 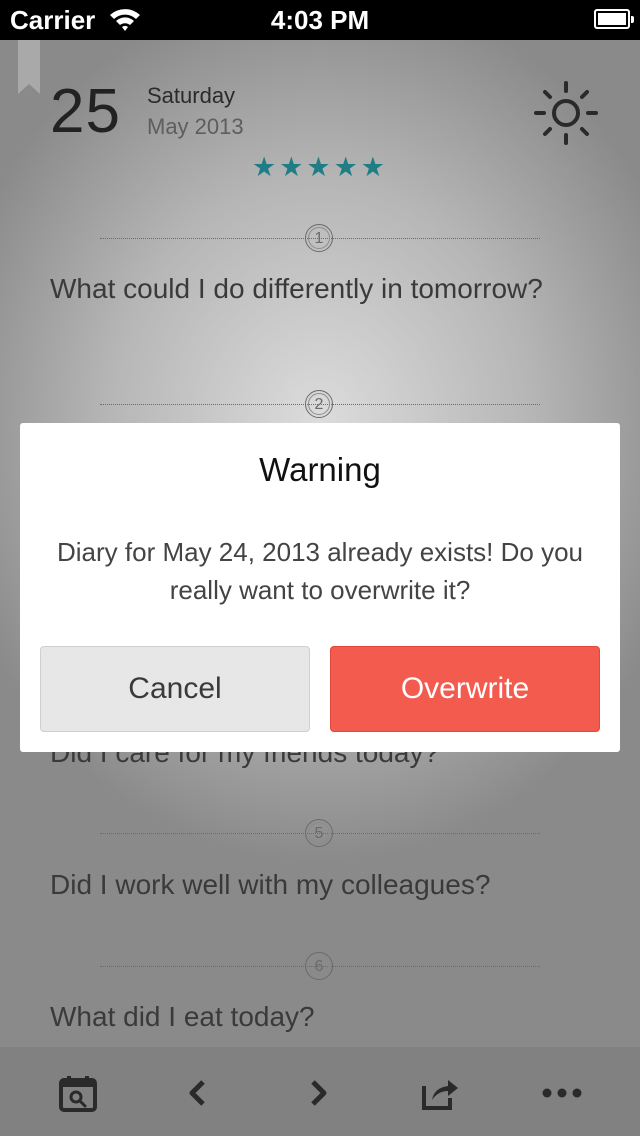 I want to click on status-time: 4:03 PM, so click(x=320, y=20).